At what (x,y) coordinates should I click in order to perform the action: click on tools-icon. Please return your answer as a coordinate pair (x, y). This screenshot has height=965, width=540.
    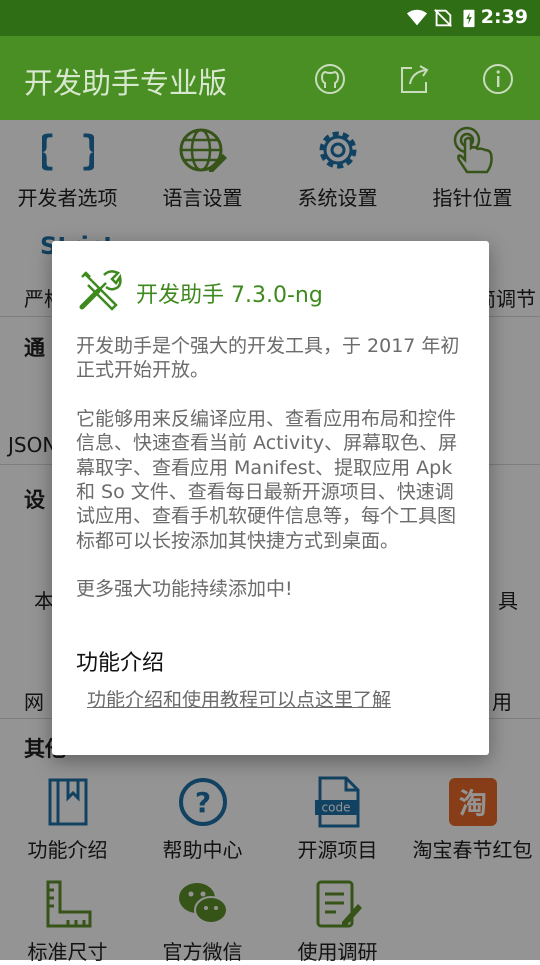
    Looking at the image, I should click on (100, 290).